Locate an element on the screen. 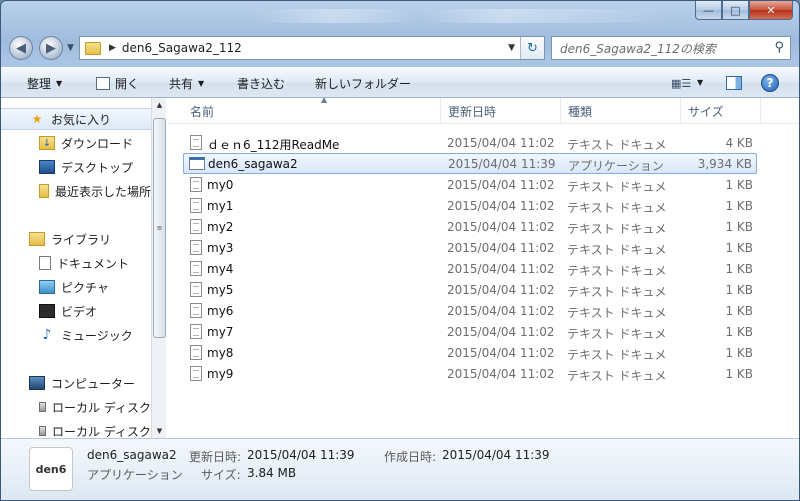  new-folder-button: 新しいフォルダー is located at coordinates (363, 83).